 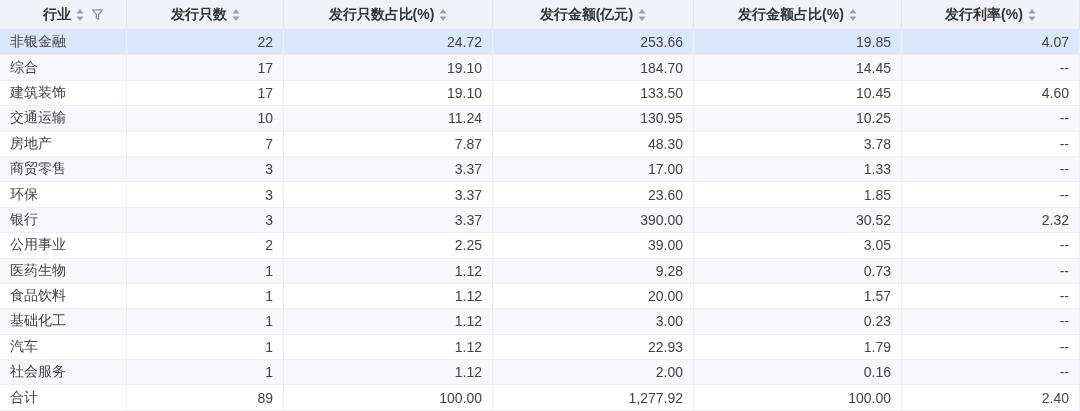 I want to click on table-cell: 0.16, so click(x=877, y=372).